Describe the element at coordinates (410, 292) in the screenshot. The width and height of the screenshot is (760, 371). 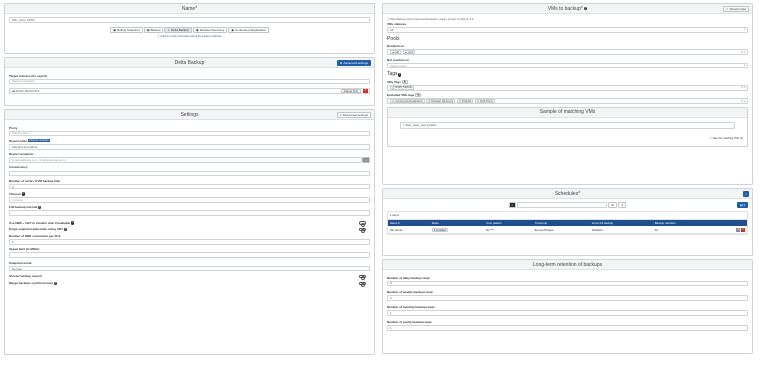
I see `weekly-label: Number of weekly backups kept` at that location.